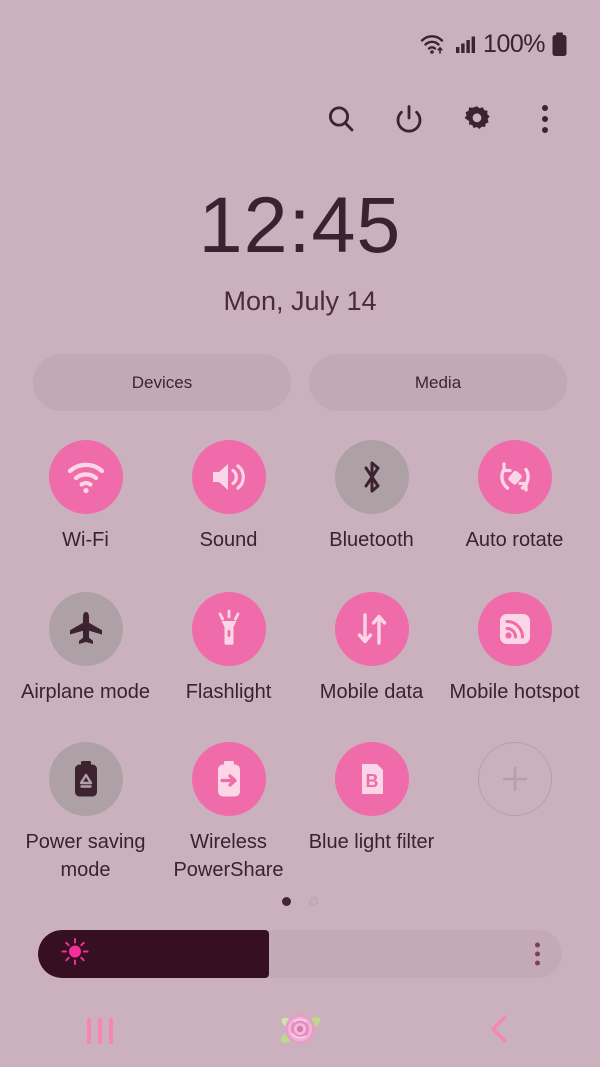 The height and width of the screenshot is (1067, 600). Describe the element at coordinates (371, 477) in the screenshot. I see `bluetooth-icon` at that location.